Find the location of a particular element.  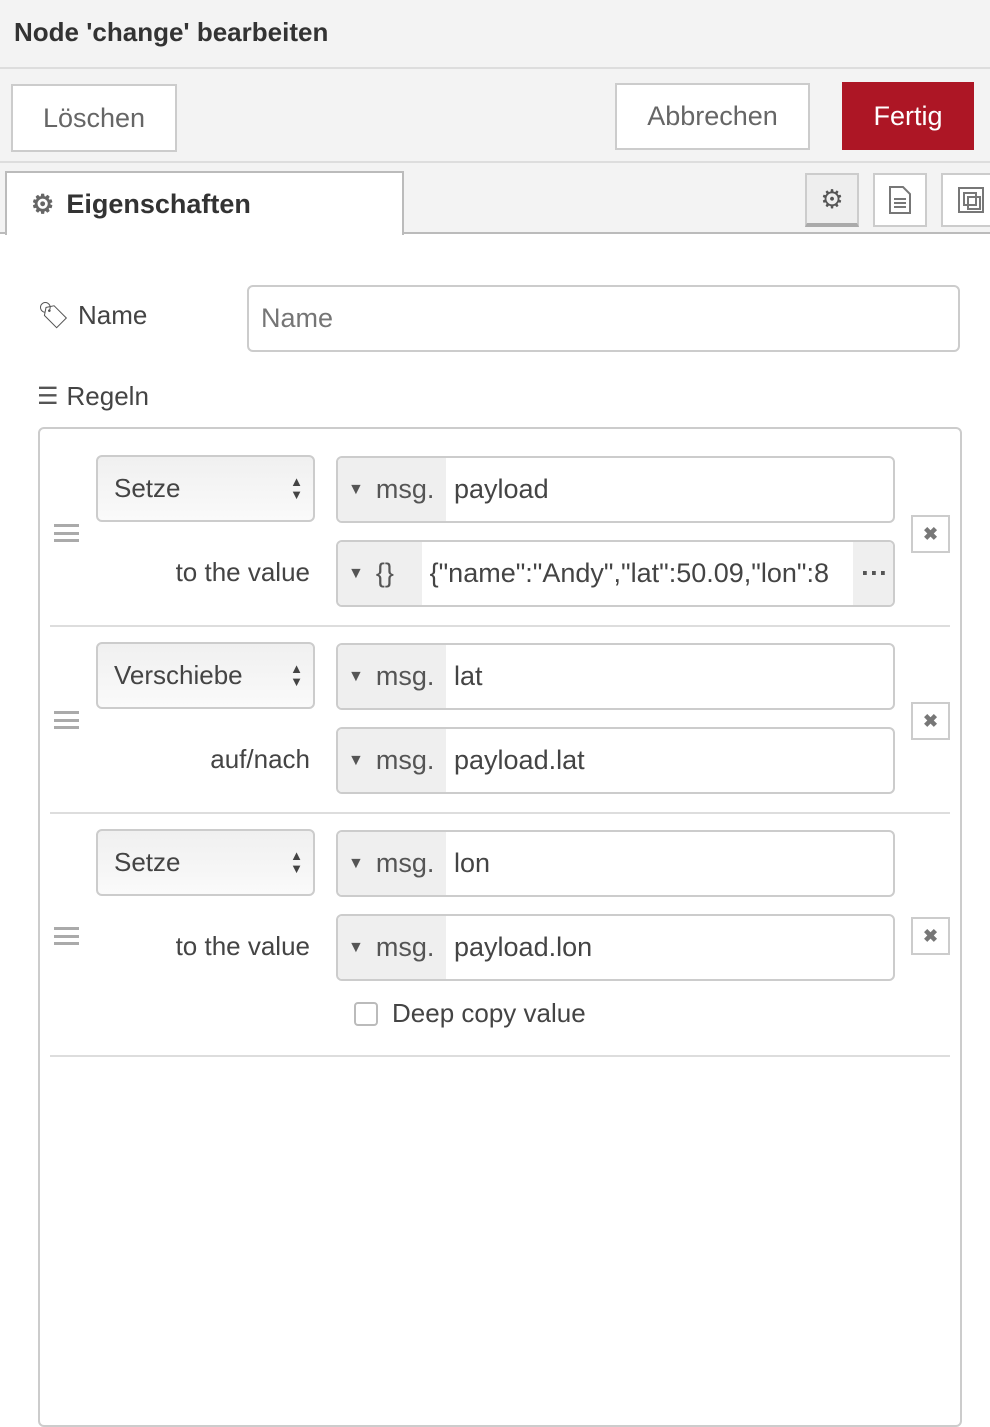

expand-editor-button: ··· is located at coordinates (873, 573).